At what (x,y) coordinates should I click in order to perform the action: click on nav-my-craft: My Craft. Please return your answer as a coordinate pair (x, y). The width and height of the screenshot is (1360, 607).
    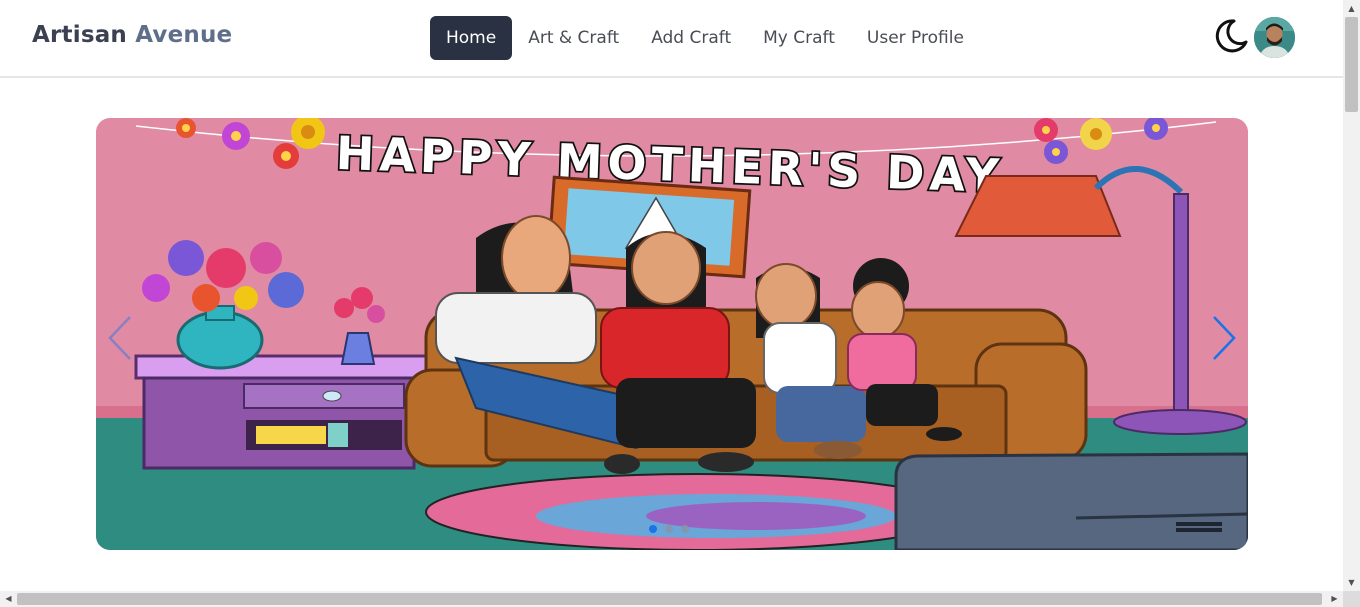
    Looking at the image, I should click on (799, 38).